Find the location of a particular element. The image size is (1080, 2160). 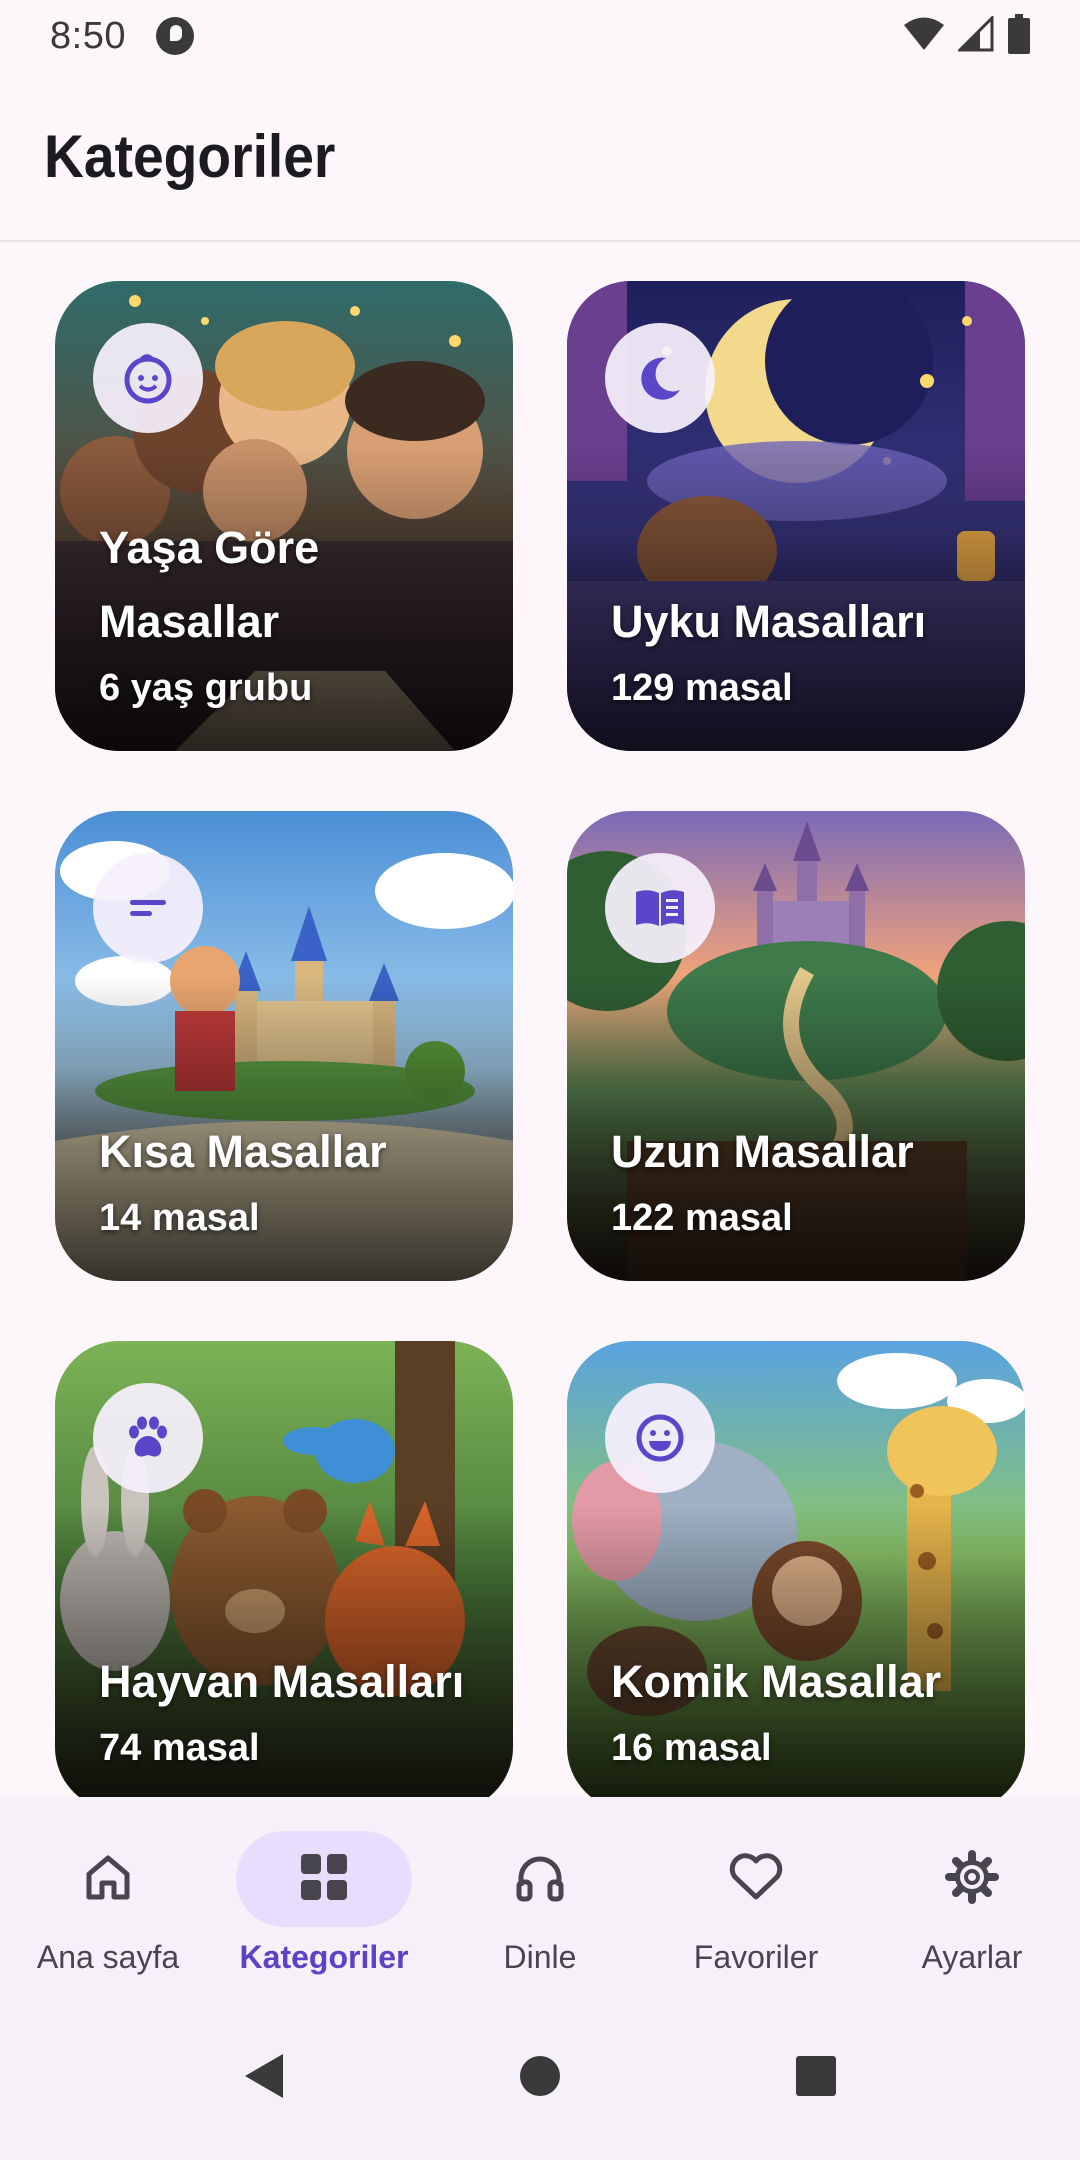

category-count: 16 masal is located at coordinates (691, 1748).